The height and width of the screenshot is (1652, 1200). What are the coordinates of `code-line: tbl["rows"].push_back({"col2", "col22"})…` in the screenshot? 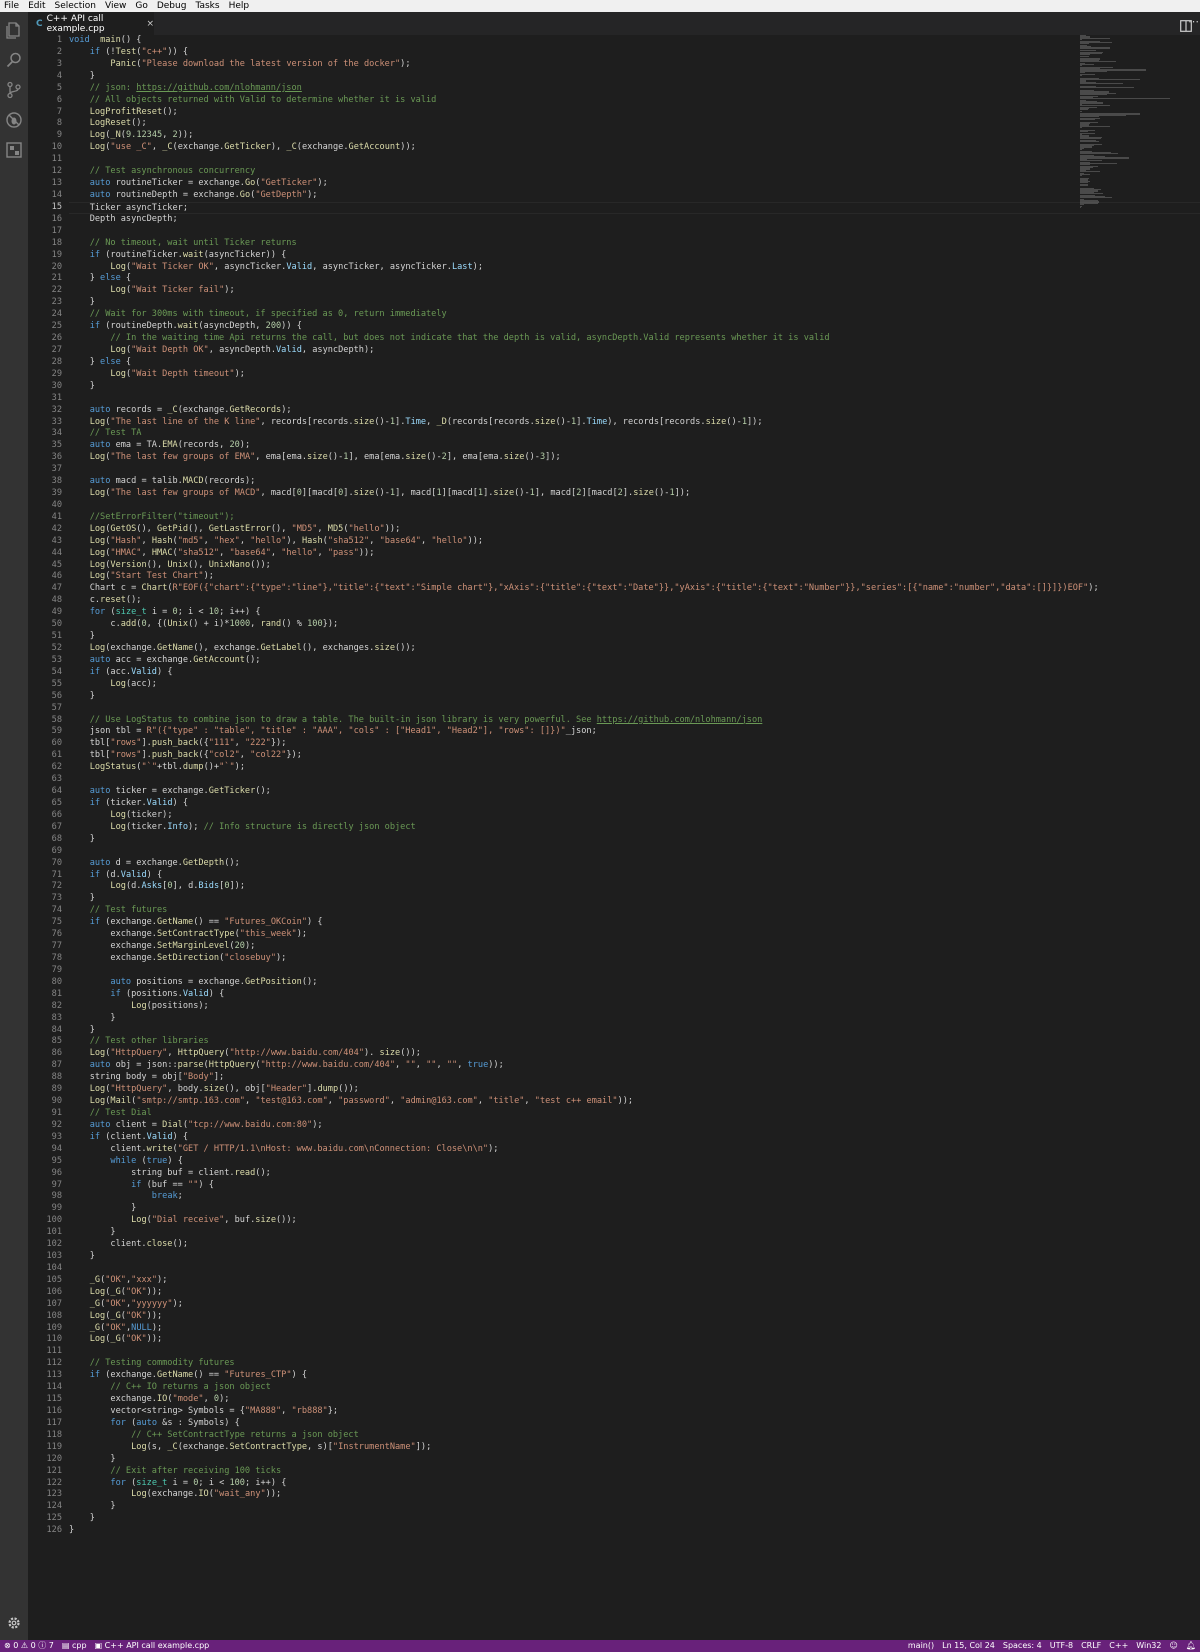 It's located at (634, 756).